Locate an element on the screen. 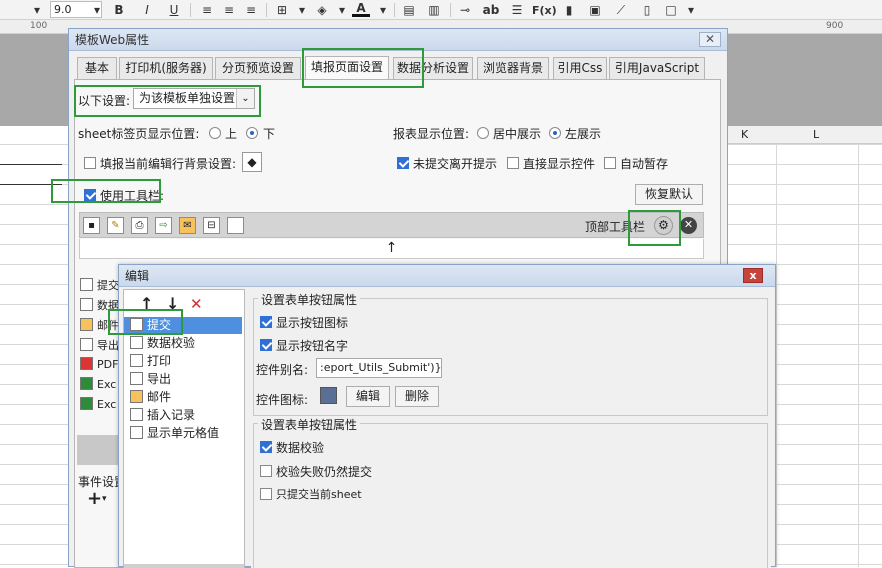  up-arrow-icon: ↑ is located at coordinates (392, 248).